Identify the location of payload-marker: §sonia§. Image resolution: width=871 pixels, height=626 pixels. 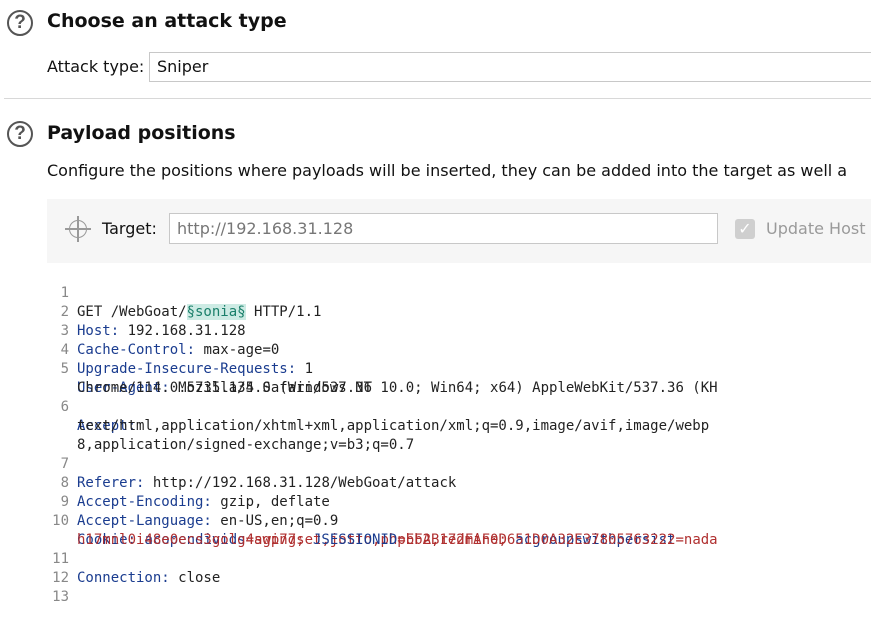
(216, 312).